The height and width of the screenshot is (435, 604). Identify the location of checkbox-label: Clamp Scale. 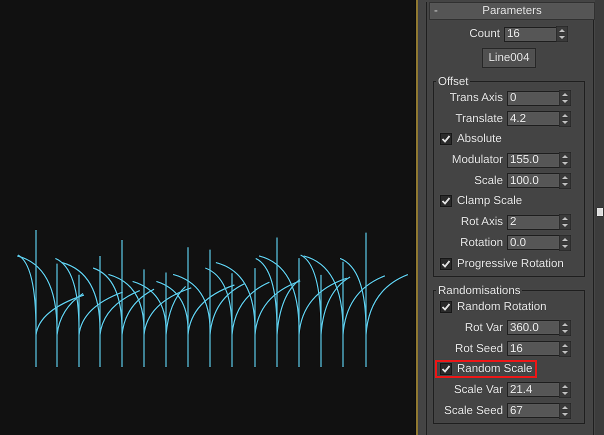
(489, 201).